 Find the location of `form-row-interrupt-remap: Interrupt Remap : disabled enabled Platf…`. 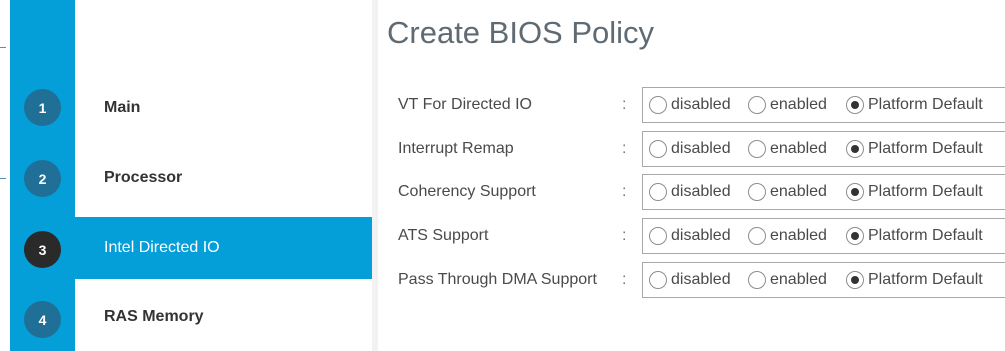

form-row-interrupt-remap: Interrupt Remap : disabled enabled Platf… is located at coordinates (691, 149).